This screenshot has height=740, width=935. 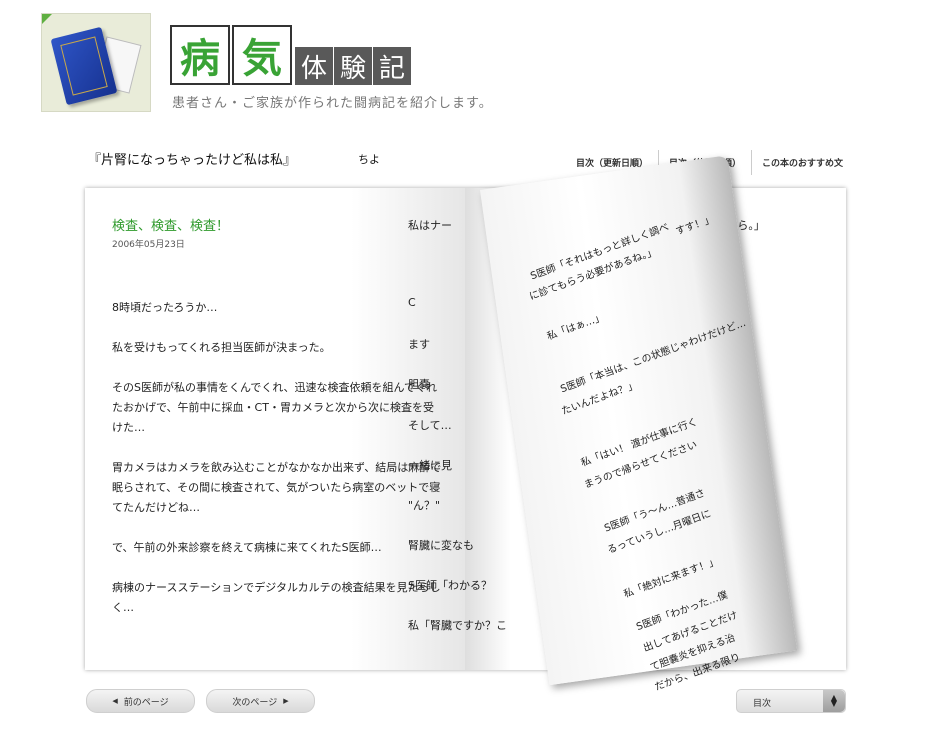 What do you see at coordinates (419, 384) in the screenshot?
I see `right-page-line: 胆嚢` at bounding box center [419, 384].